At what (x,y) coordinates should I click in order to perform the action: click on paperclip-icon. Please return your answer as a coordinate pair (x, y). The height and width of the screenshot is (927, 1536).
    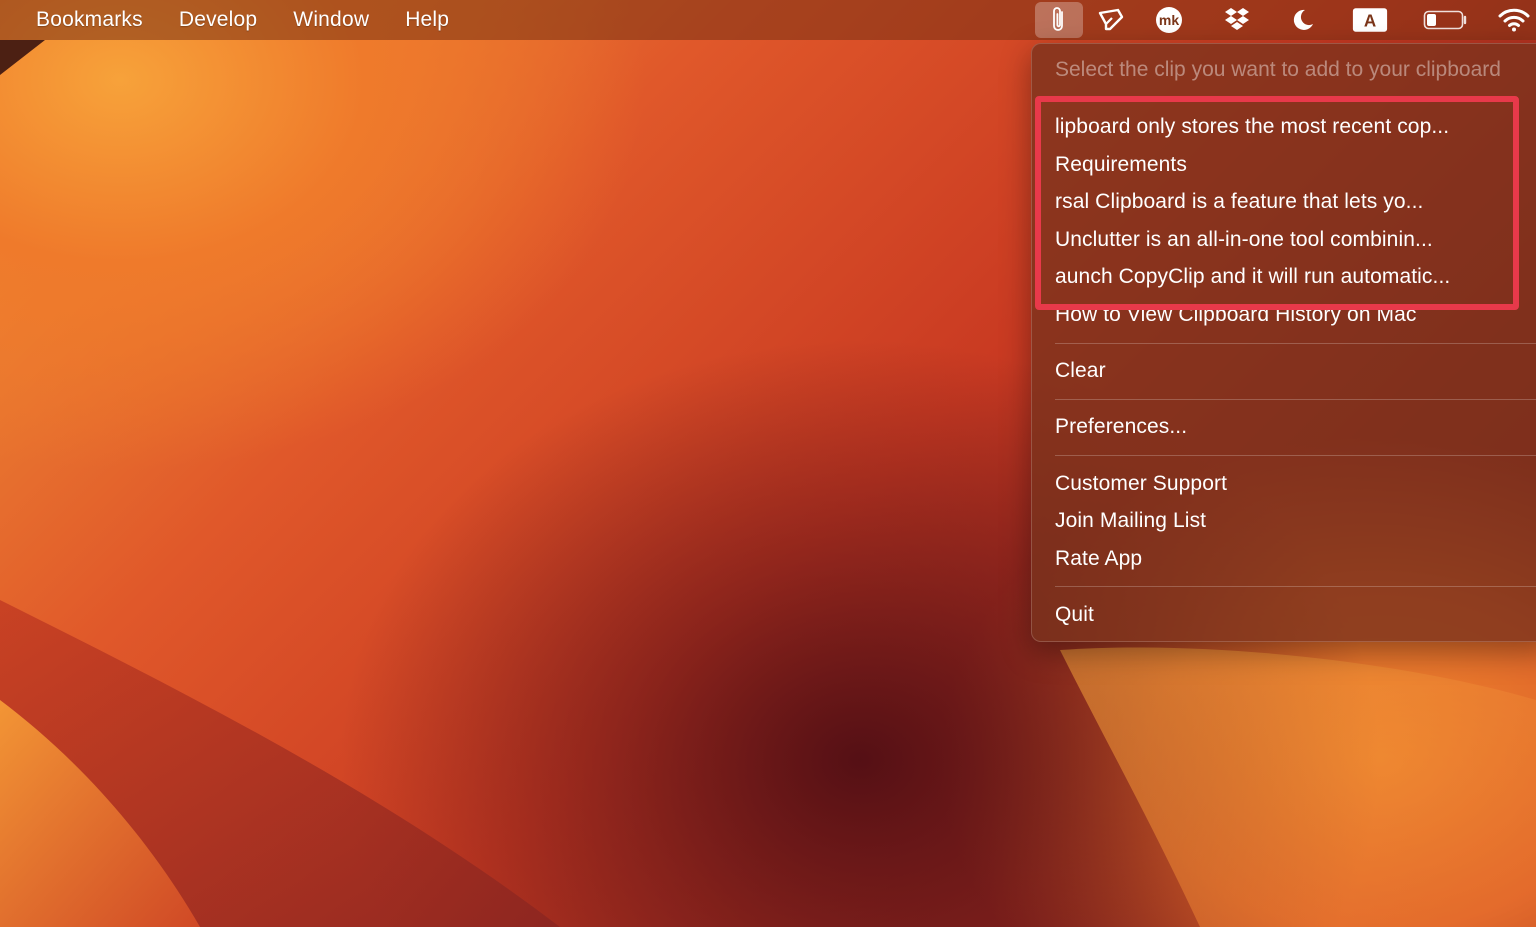
    Looking at the image, I should click on (1059, 20).